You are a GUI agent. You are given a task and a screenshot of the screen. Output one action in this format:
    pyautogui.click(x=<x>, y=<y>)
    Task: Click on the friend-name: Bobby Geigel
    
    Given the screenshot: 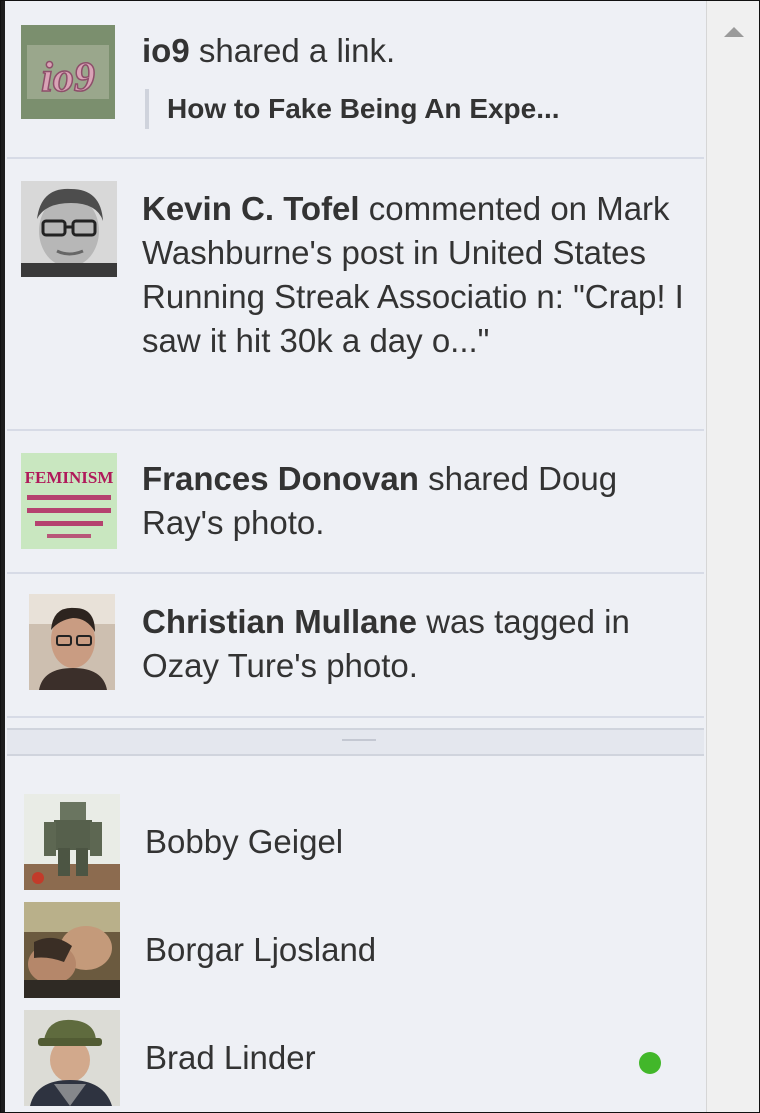 What is the action you would take?
    pyautogui.click(x=244, y=841)
    